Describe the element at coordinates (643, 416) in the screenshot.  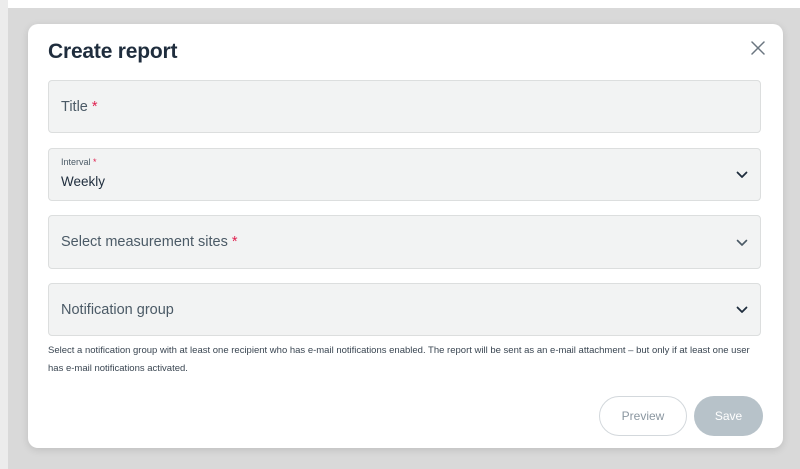
I see `preview-button: Preview` at that location.